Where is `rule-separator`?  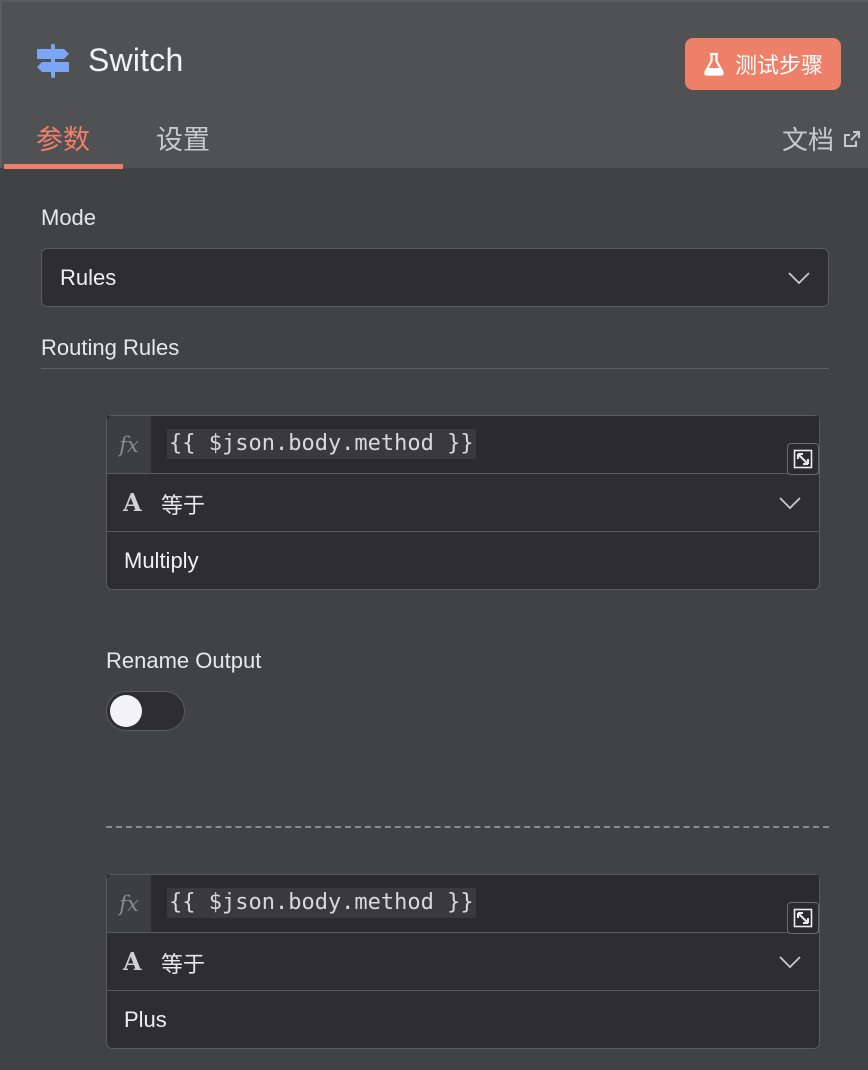 rule-separator is located at coordinates (467, 827).